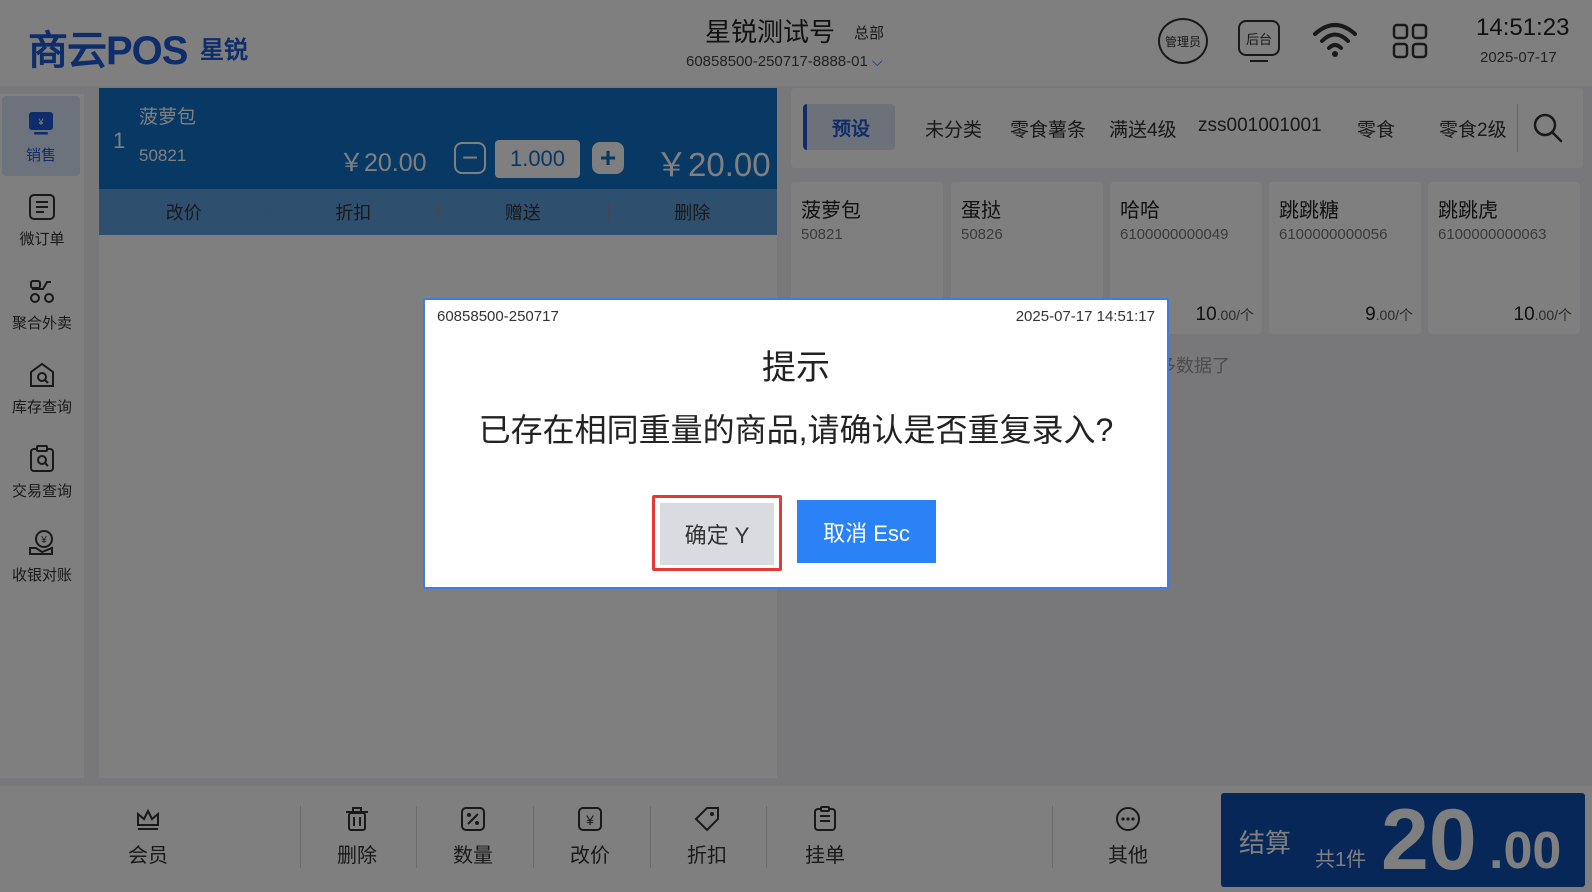  I want to click on cancel-button: 取消 Esc, so click(866, 531).